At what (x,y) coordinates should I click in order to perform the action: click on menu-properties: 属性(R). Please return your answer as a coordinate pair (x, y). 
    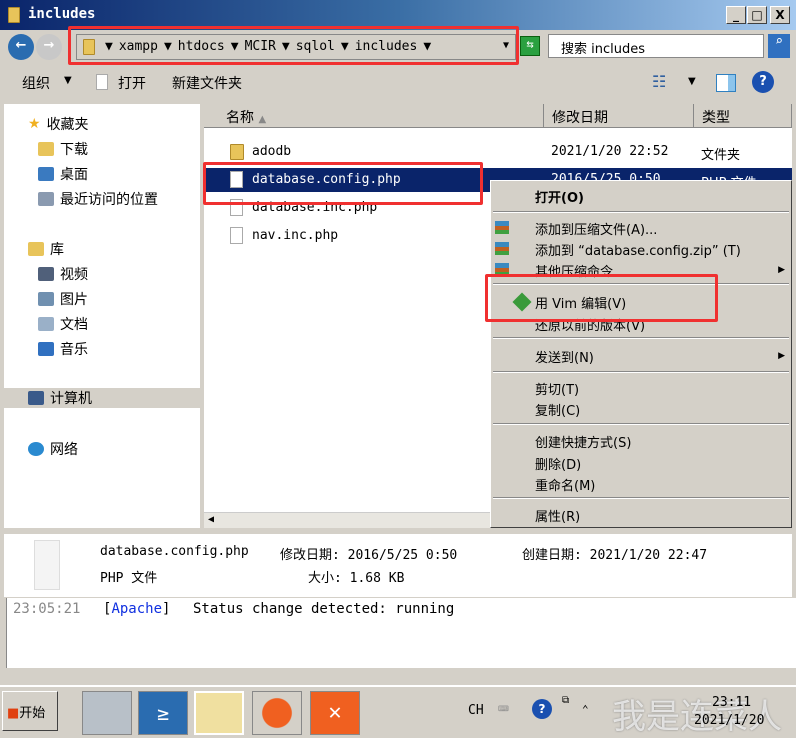
    Looking at the image, I should click on (557, 515).